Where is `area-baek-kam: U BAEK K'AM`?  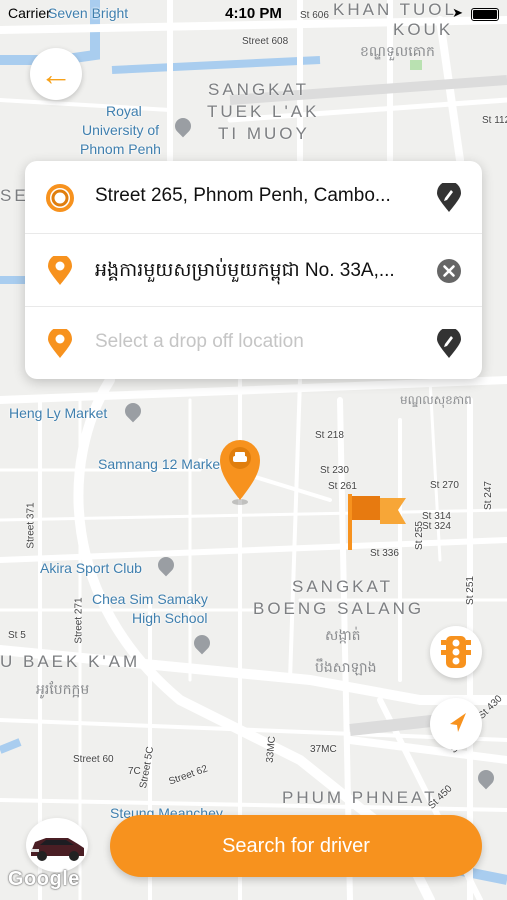
area-baek-kam: U BAEK K'AM is located at coordinates (70, 661).